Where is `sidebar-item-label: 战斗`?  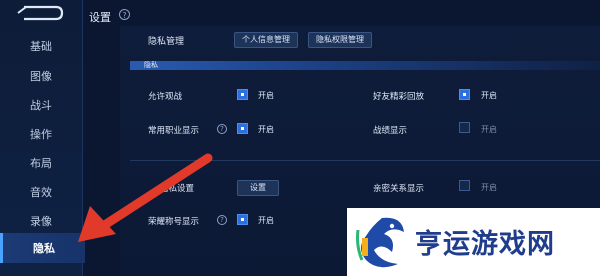 sidebar-item-label: 战斗 is located at coordinates (41, 105).